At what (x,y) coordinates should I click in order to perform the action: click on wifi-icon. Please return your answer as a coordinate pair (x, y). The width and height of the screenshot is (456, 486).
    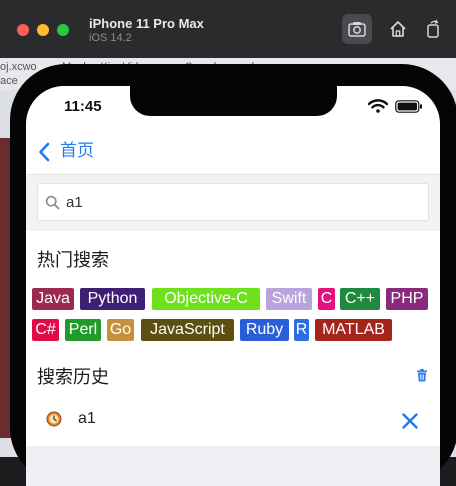
    Looking at the image, I should click on (378, 106).